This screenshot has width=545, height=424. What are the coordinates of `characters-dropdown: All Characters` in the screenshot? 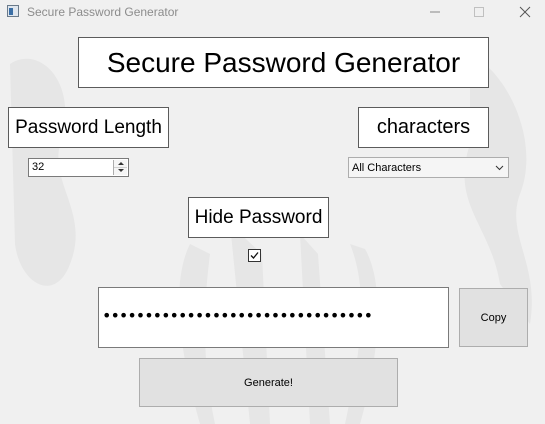 It's located at (428, 167).